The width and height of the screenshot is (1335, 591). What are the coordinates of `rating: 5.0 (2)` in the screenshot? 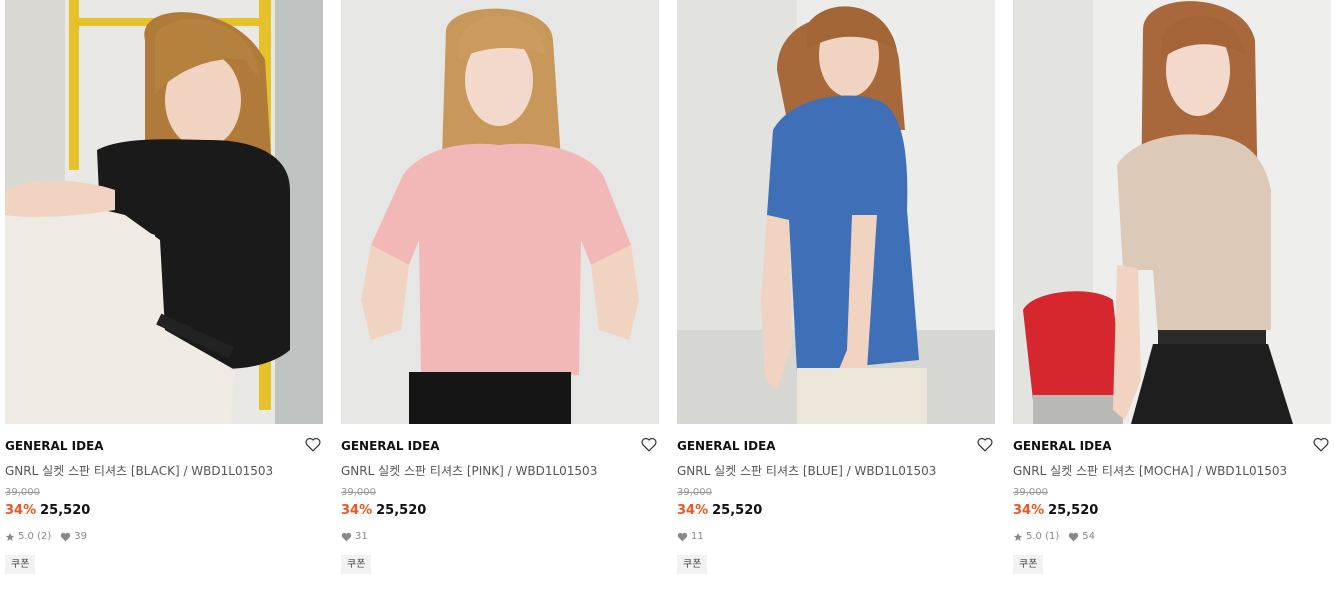 It's located at (28, 536).